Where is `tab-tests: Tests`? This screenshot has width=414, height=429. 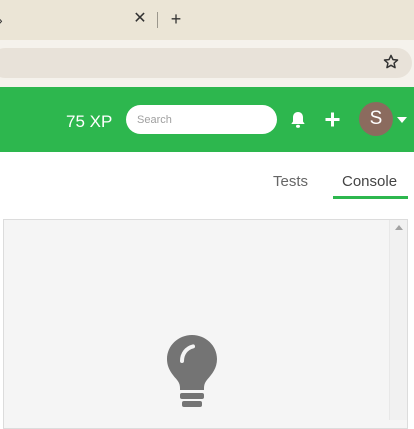 tab-tests: Tests is located at coordinates (290, 181).